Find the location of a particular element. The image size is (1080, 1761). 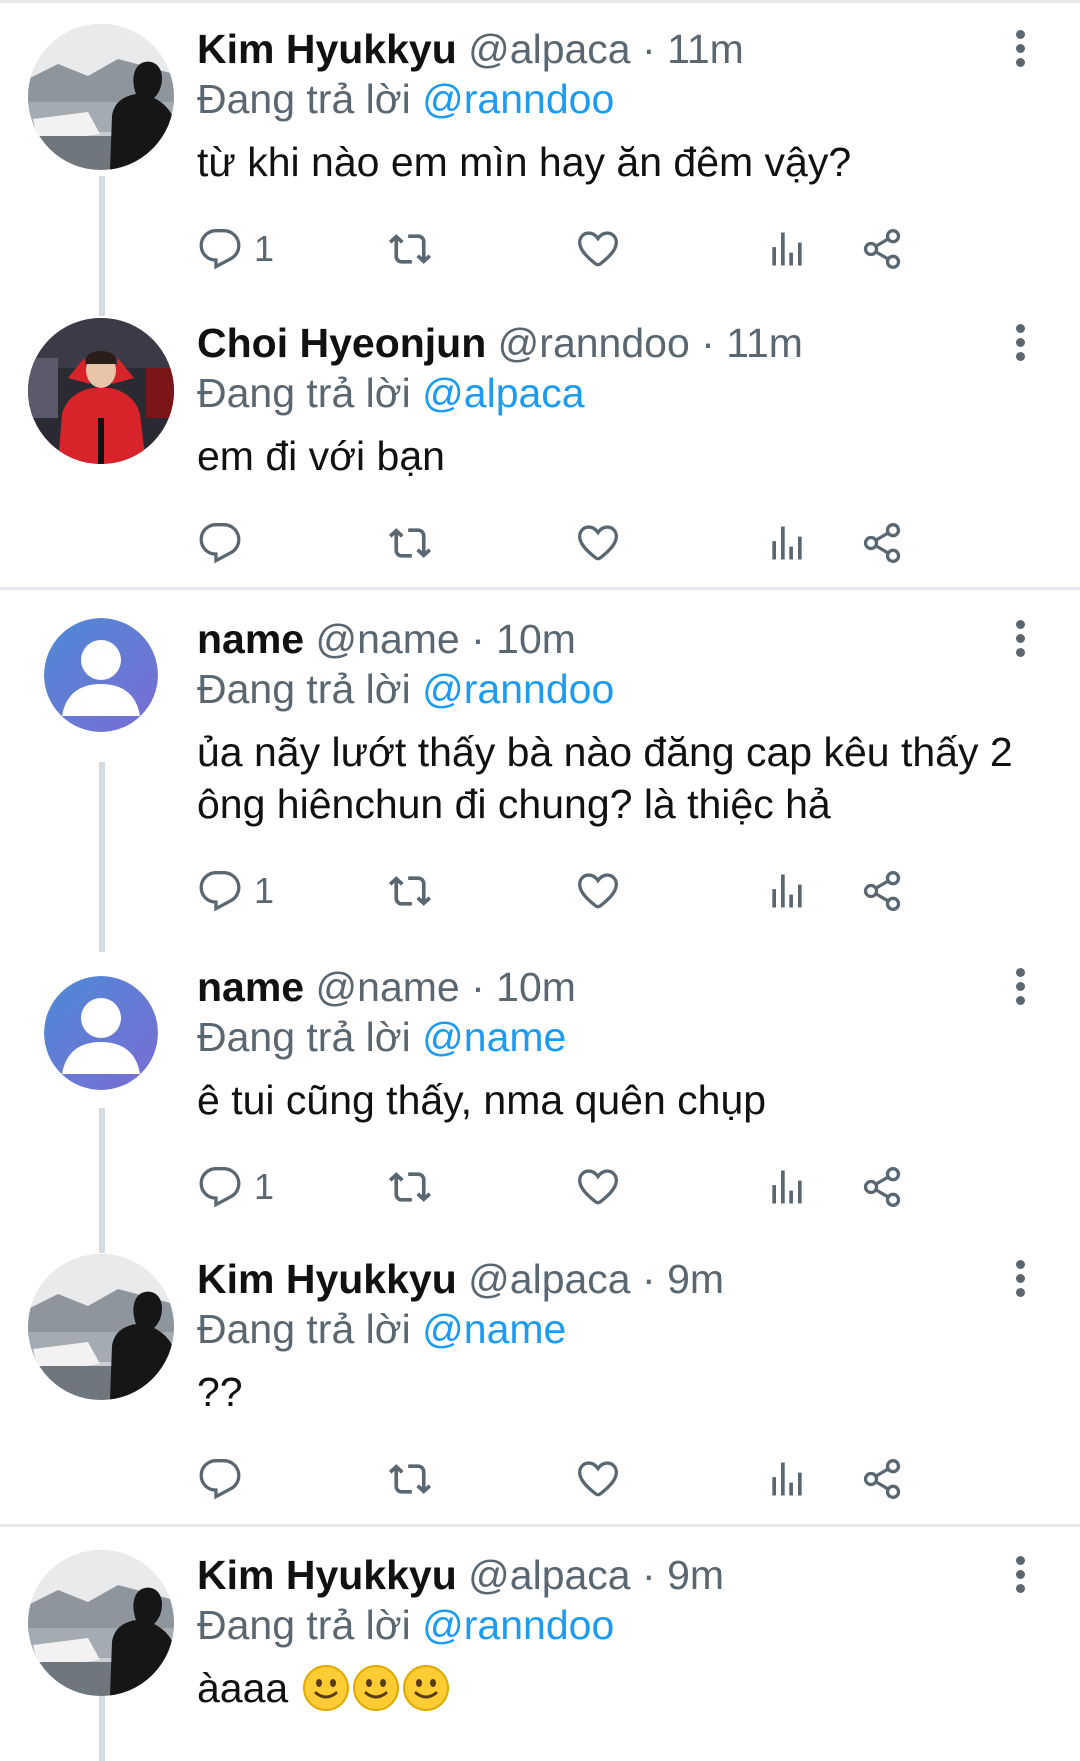

author-handle: @ranndoo is located at coordinates (594, 343).